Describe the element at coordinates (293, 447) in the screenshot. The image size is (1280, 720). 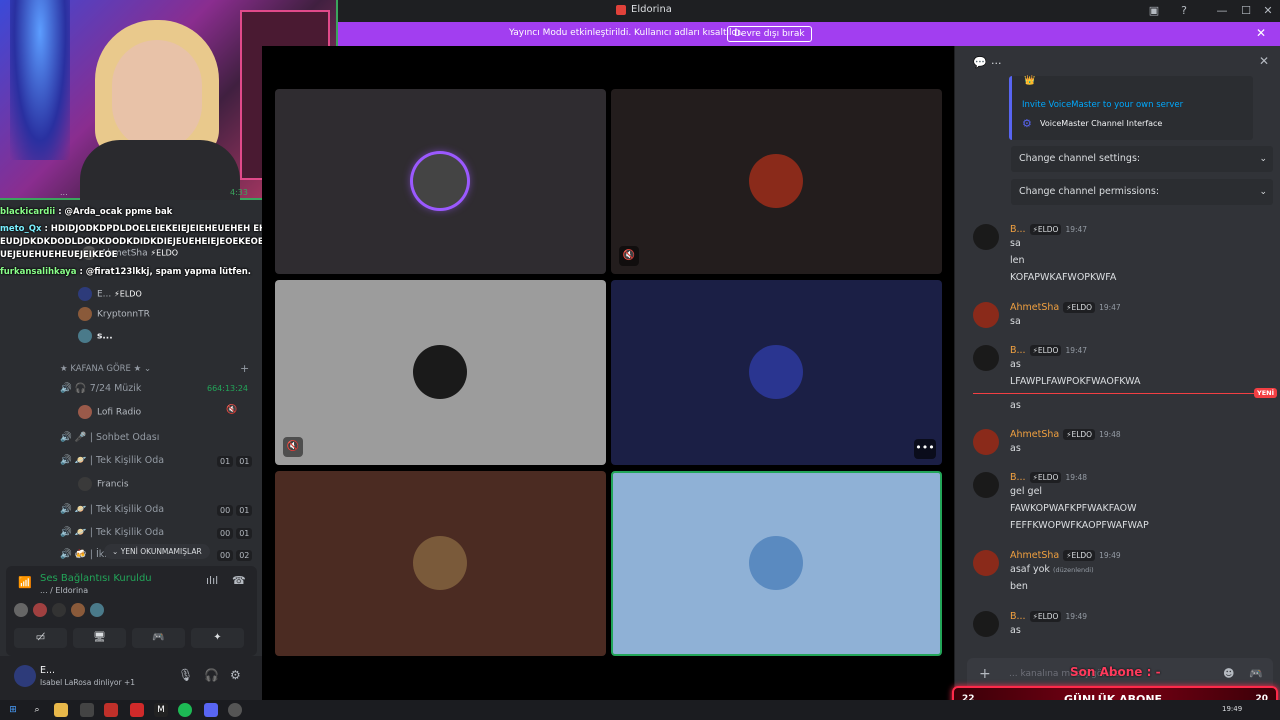
I see `muted-icon: 🔇` at that location.